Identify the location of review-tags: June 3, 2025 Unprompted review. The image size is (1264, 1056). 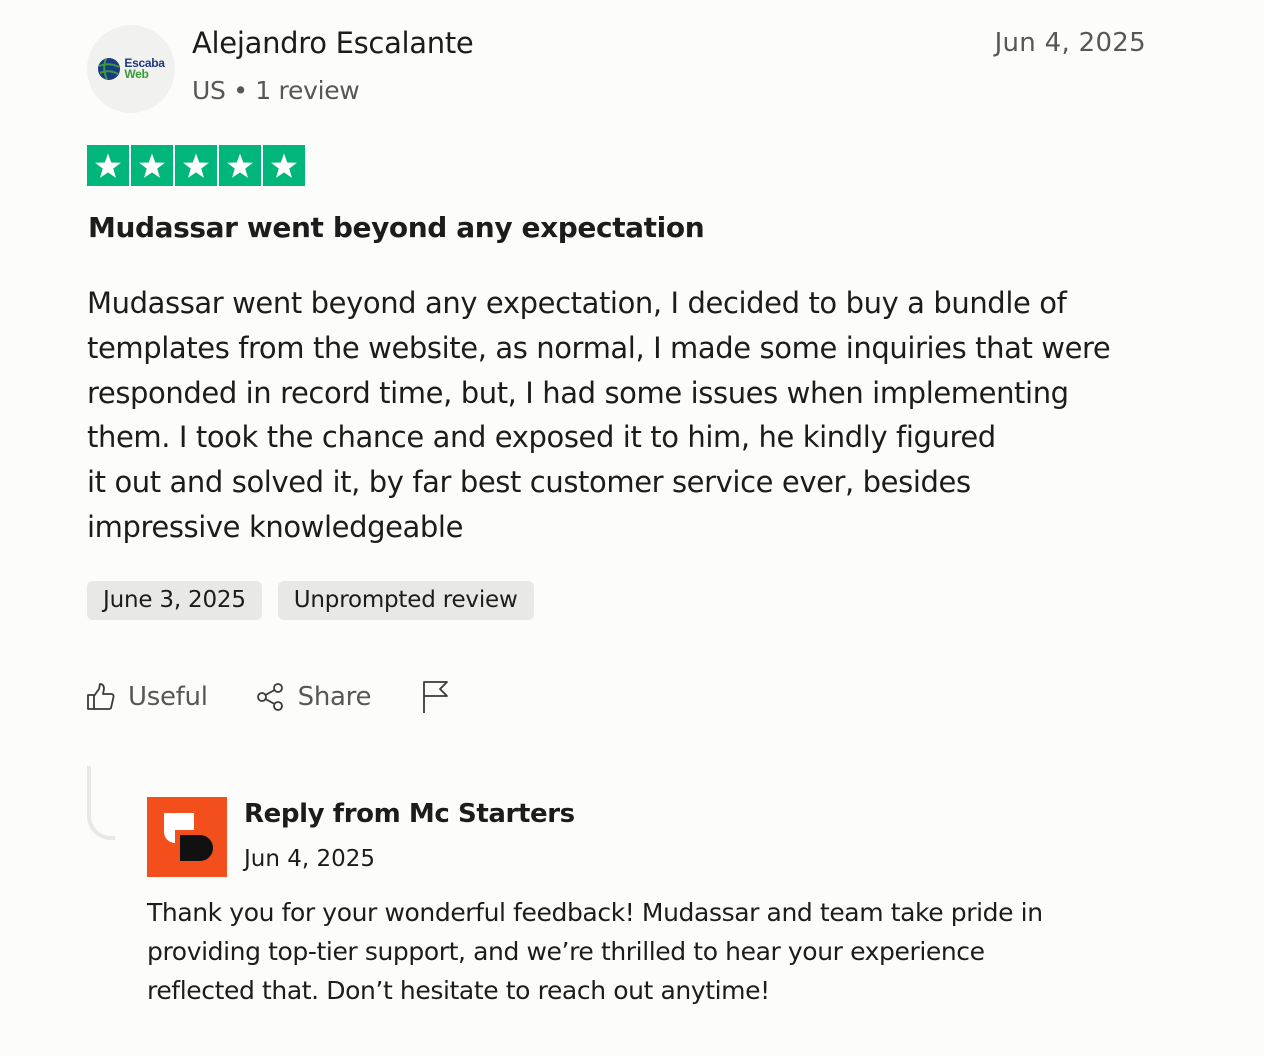
(310, 600).